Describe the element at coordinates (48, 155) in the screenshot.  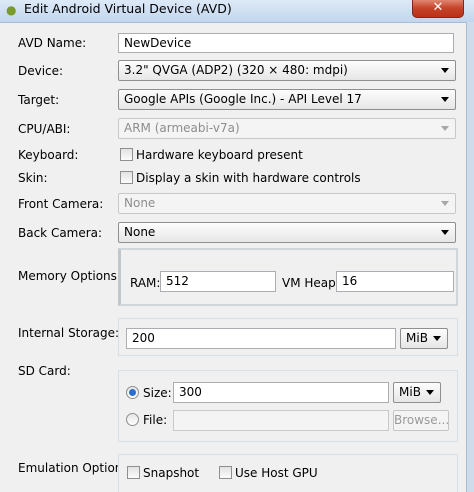
I see `keyboard-label: Keyboard:` at that location.